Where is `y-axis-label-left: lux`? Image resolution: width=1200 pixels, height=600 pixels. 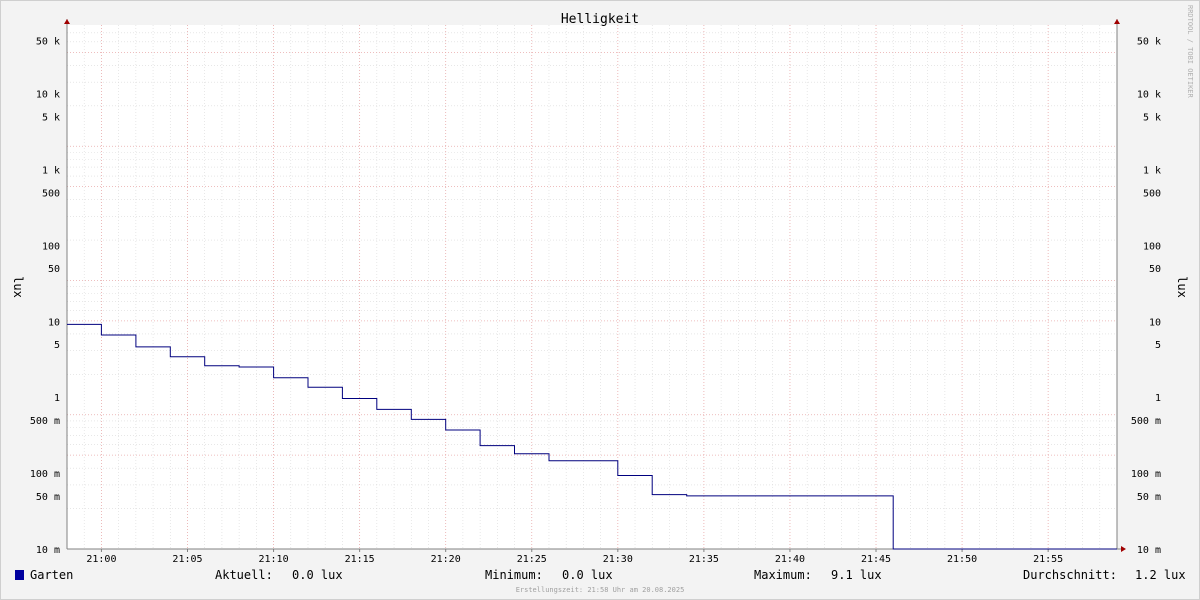 y-axis-label-left: lux is located at coordinates (18, 287).